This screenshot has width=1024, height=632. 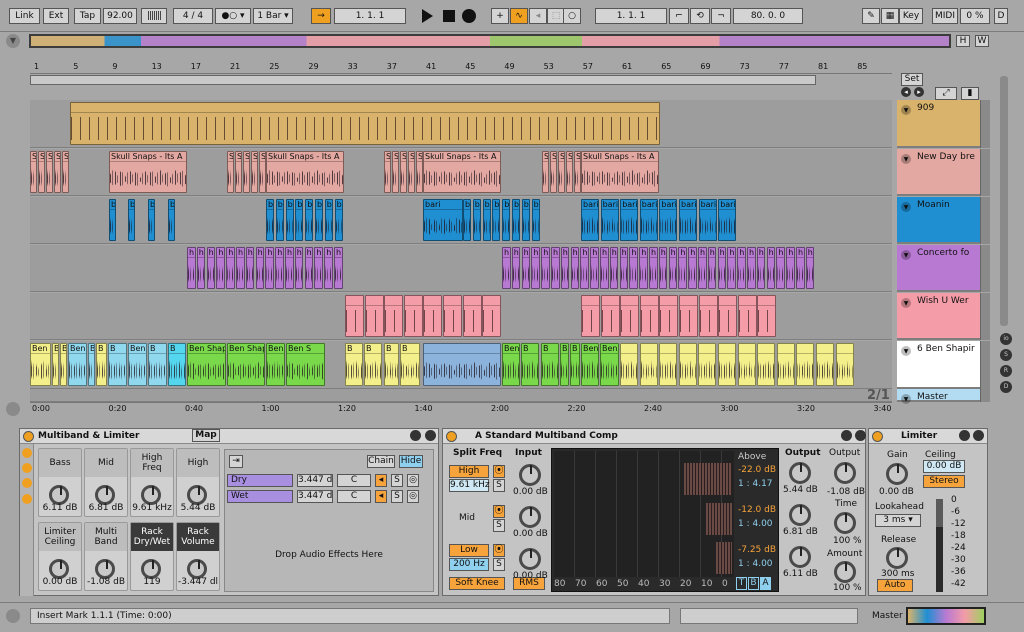 I want to click on macro-knob-slot: Rack Volume -3.447 dl, so click(x=198, y=556).